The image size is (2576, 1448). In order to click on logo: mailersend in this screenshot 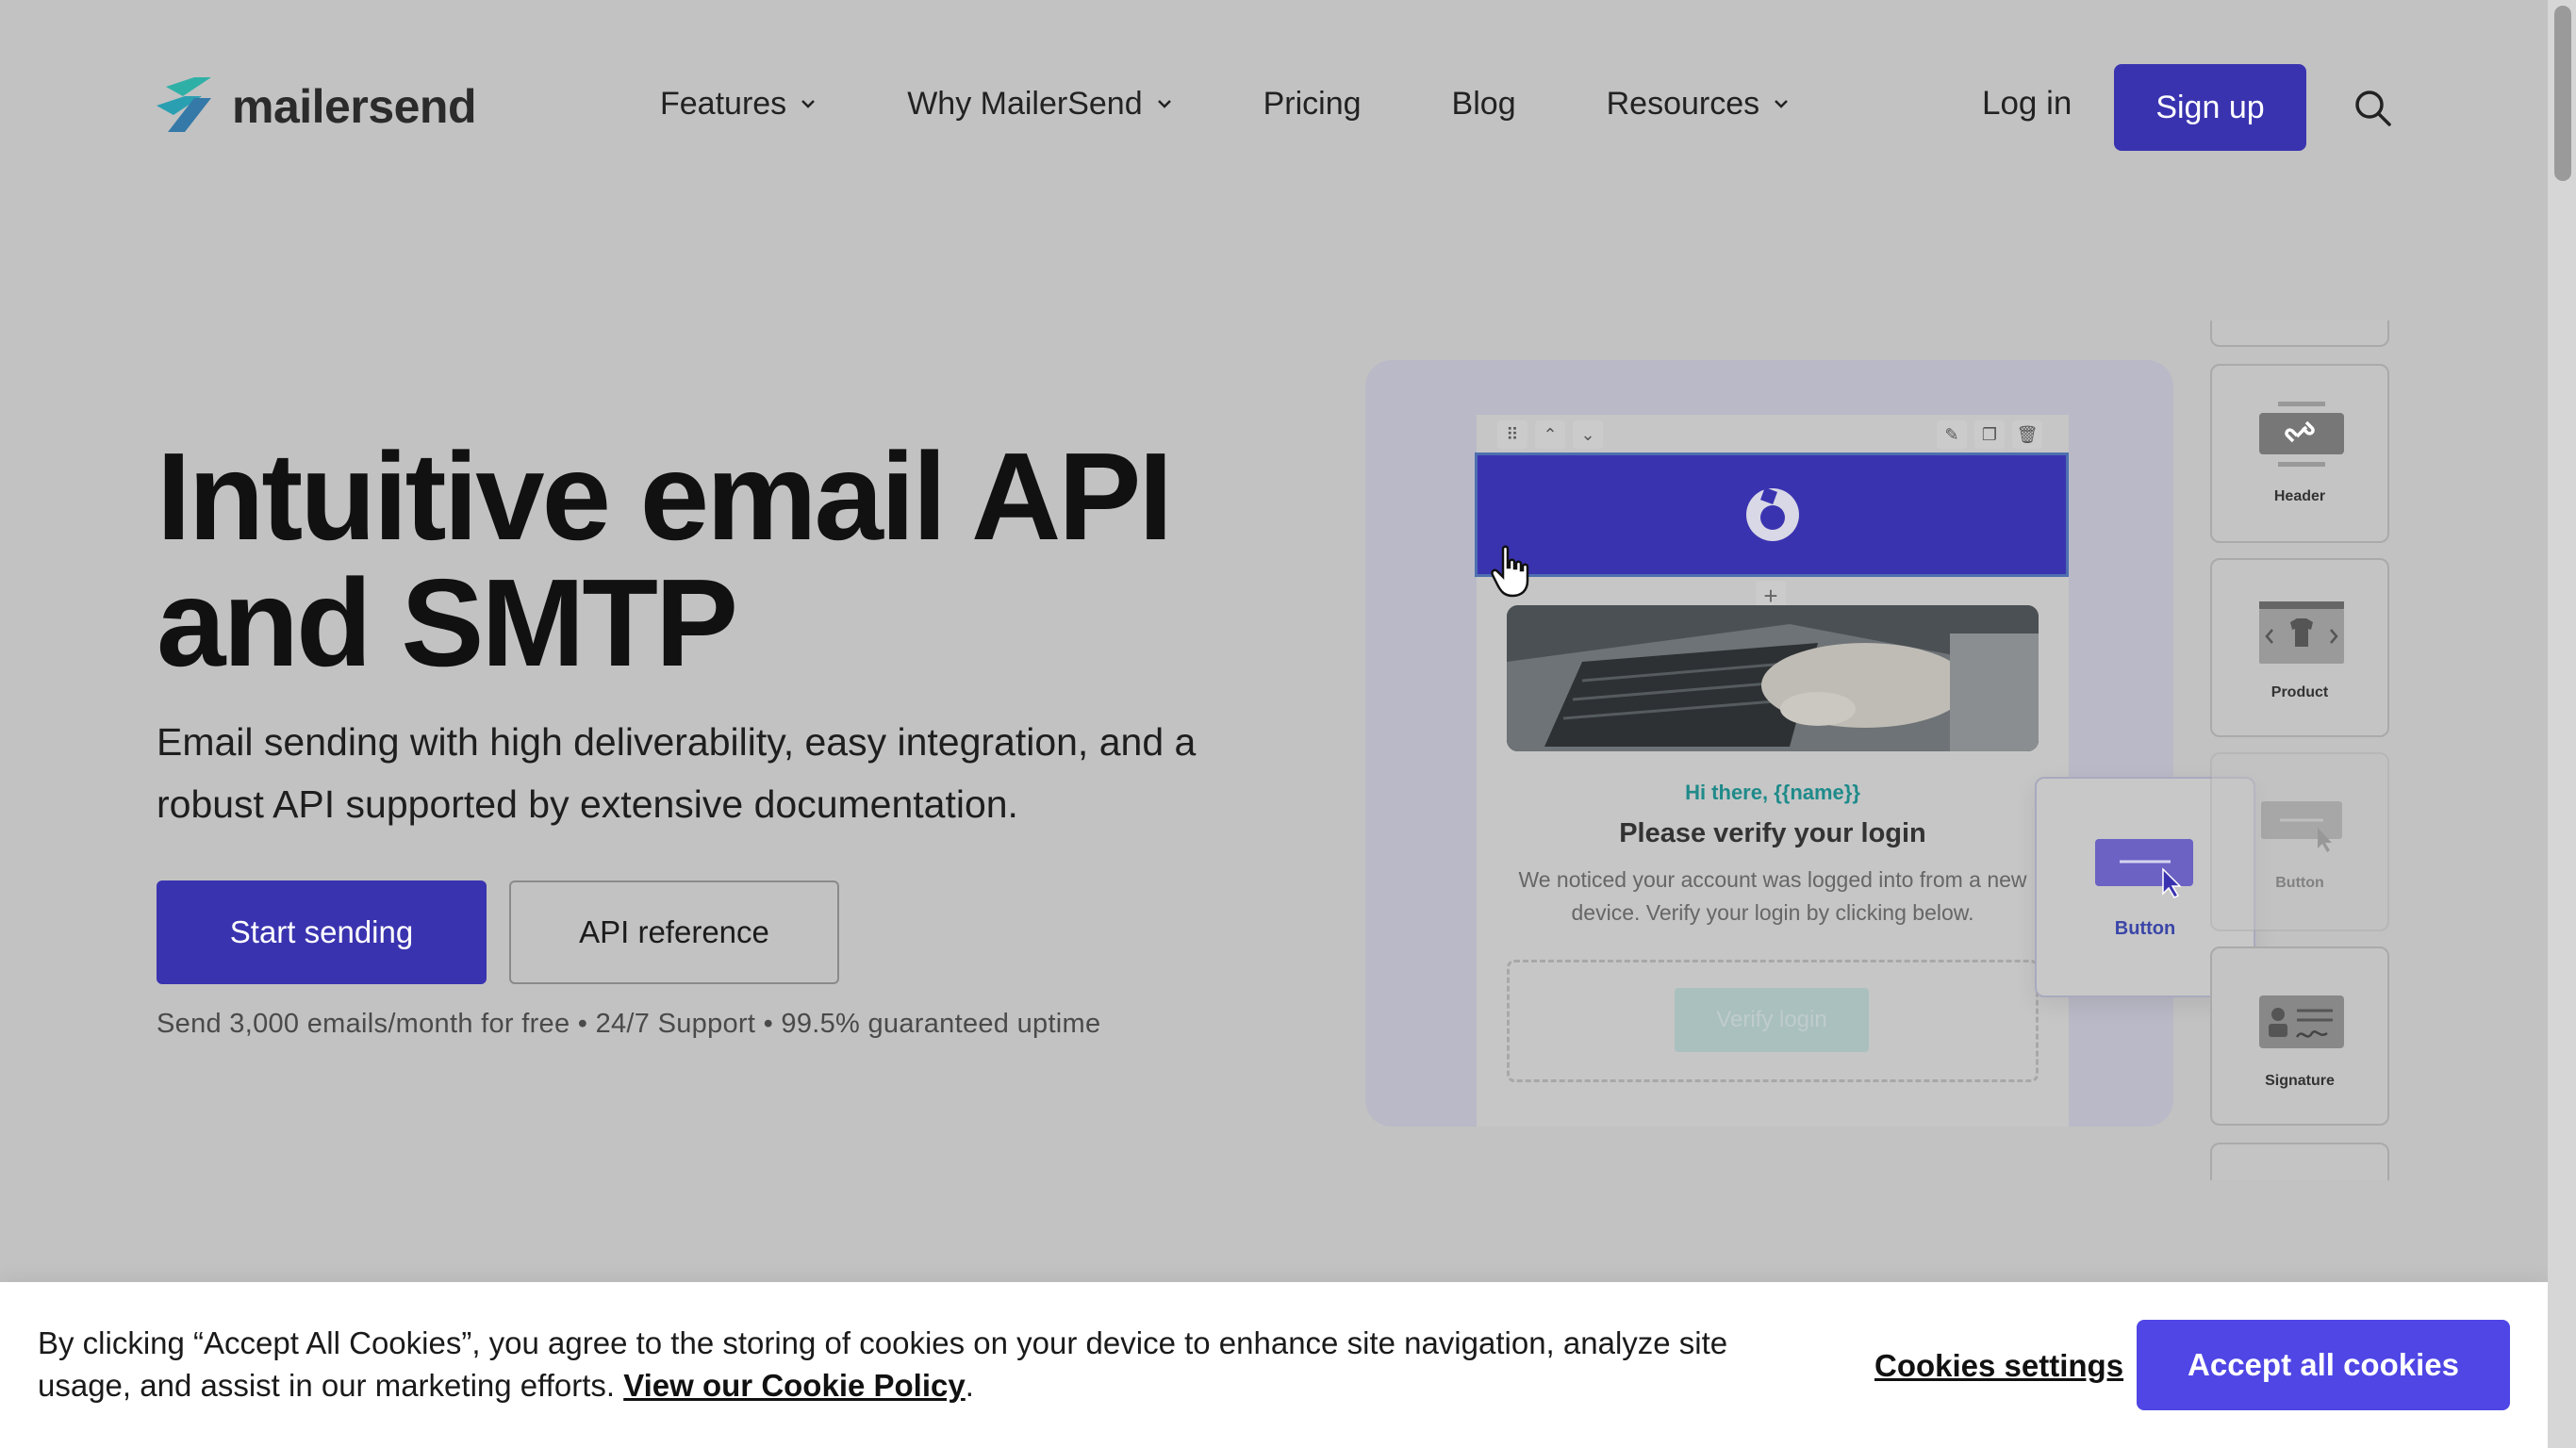, I will do `click(317, 106)`.